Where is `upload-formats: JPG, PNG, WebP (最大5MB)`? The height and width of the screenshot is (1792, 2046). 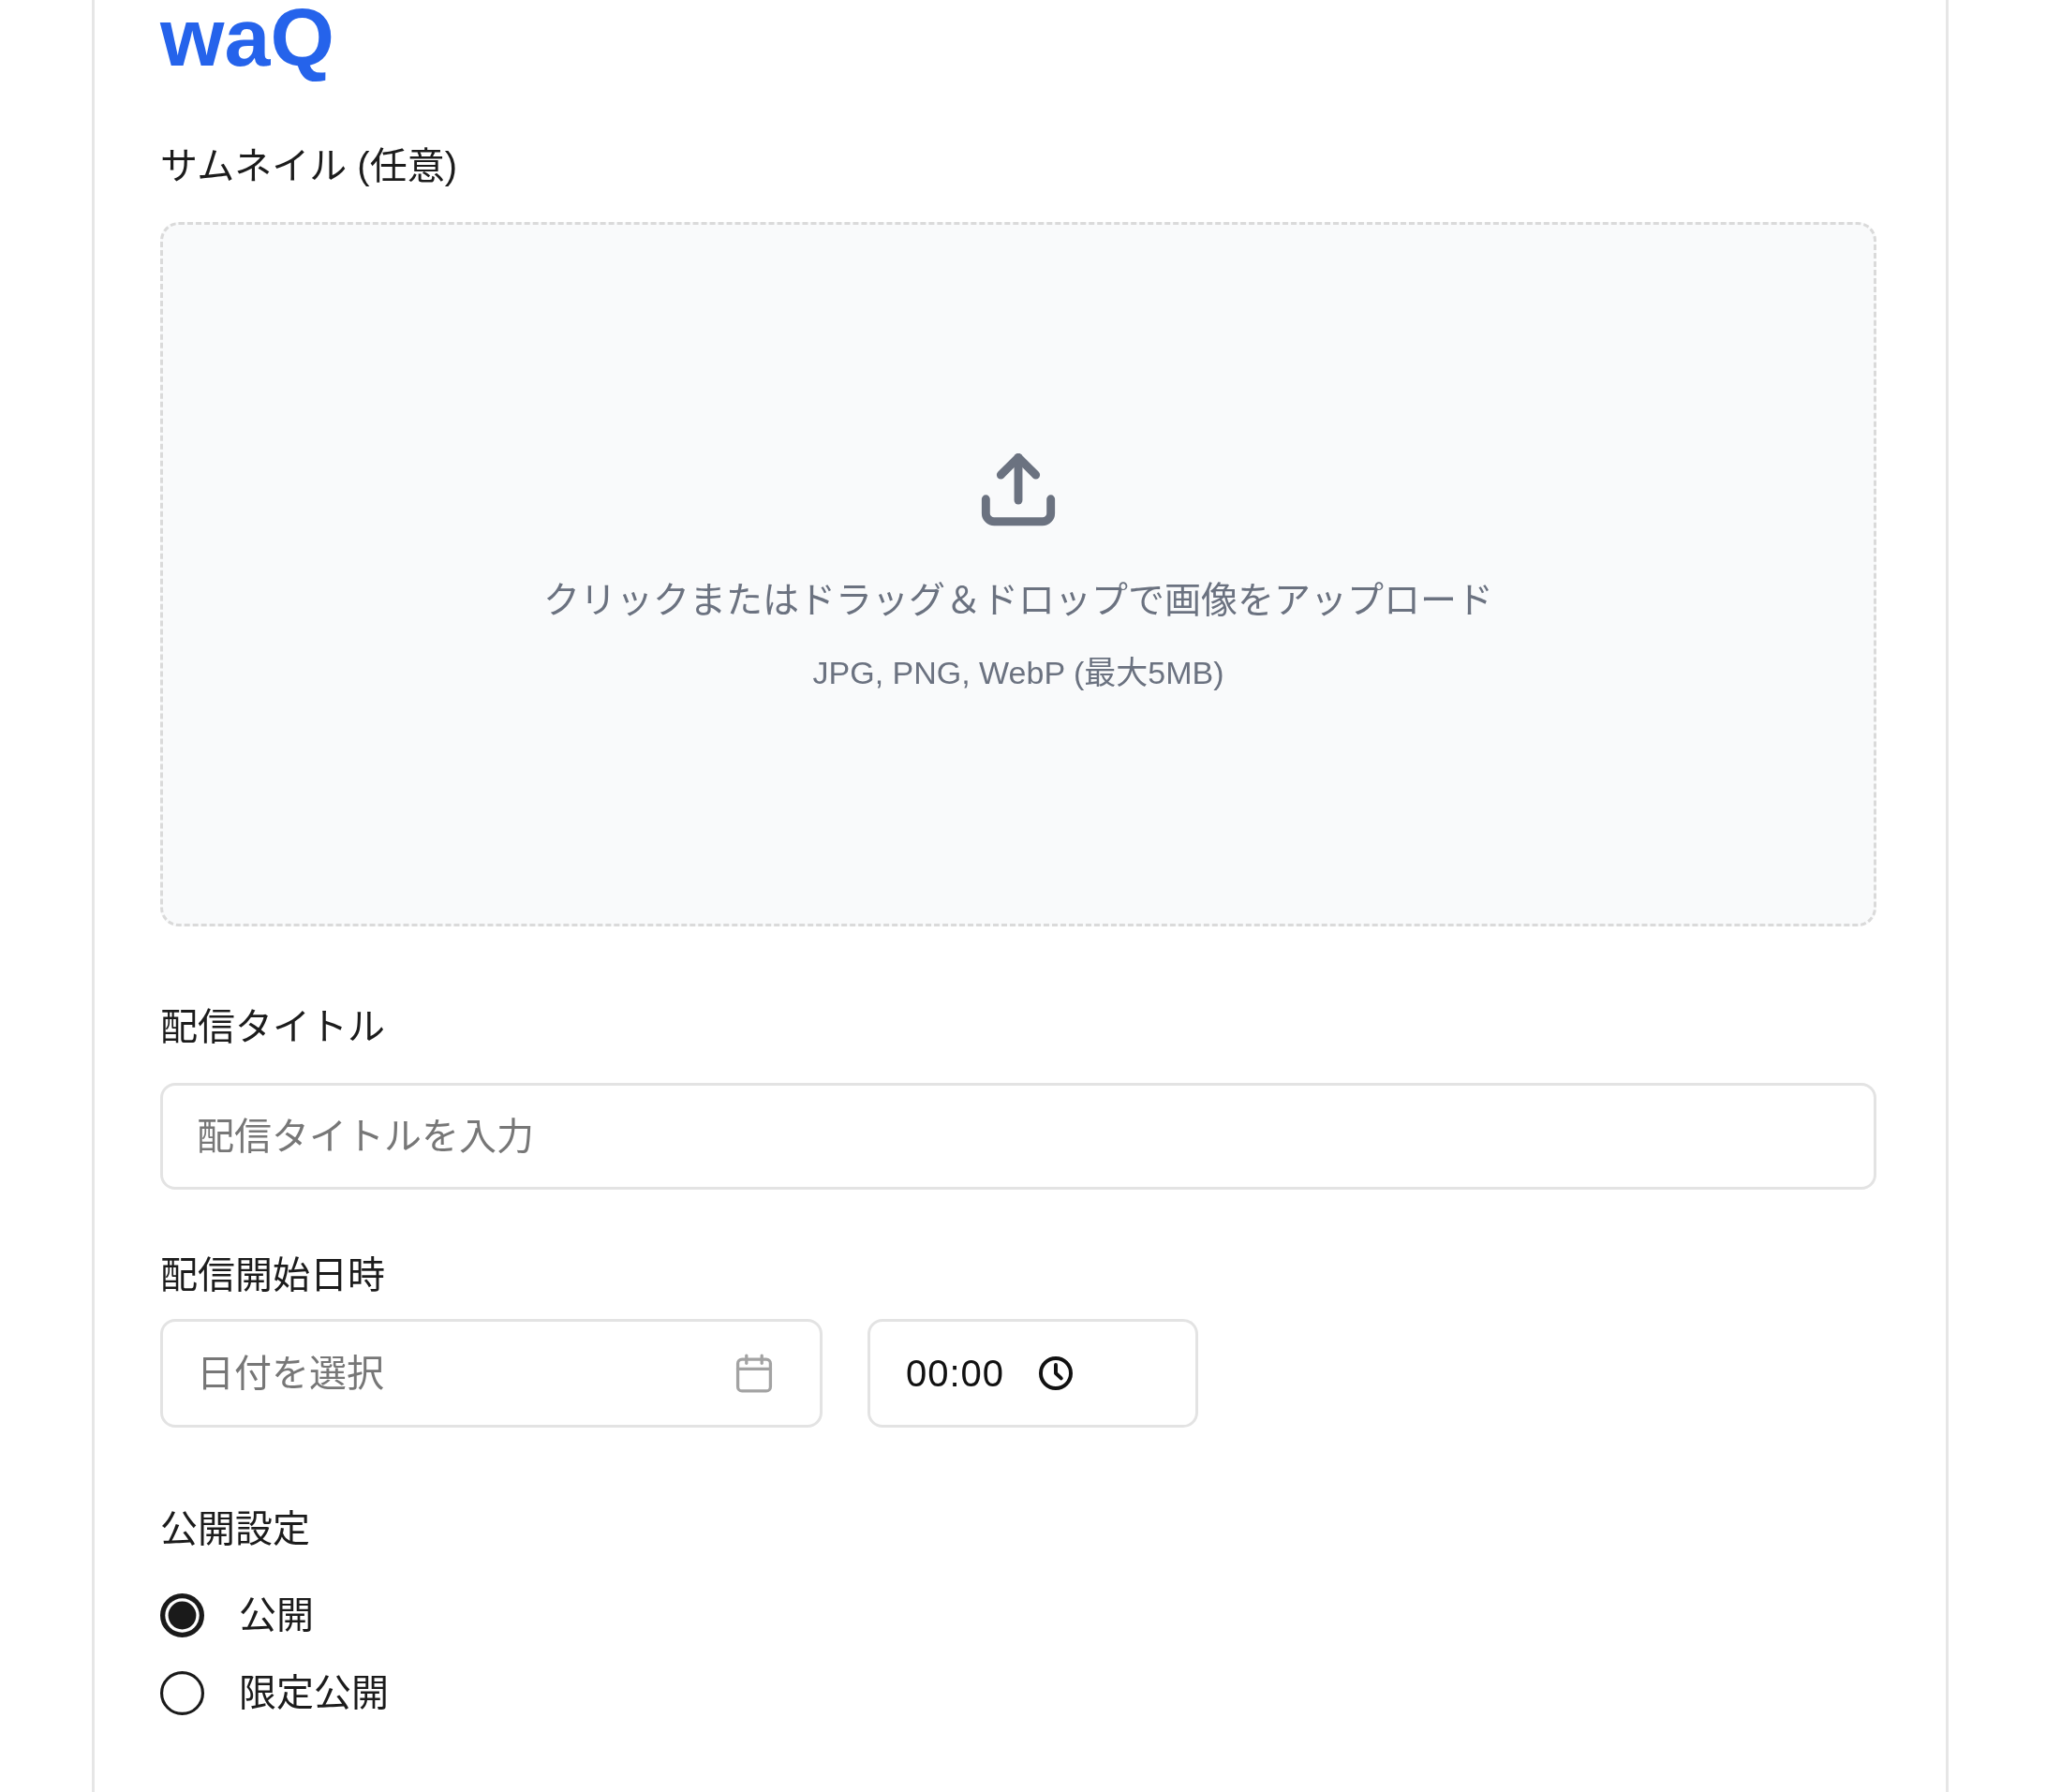
upload-formats: JPG, PNG, WebP (最大5MB) is located at coordinates (1018, 673).